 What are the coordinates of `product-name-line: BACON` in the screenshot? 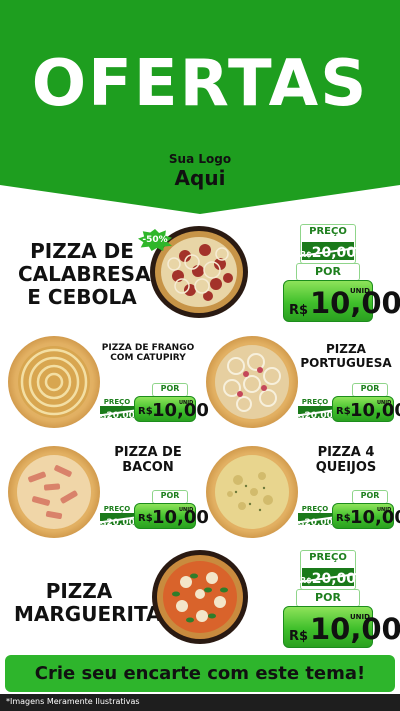 It's located at (148, 467).